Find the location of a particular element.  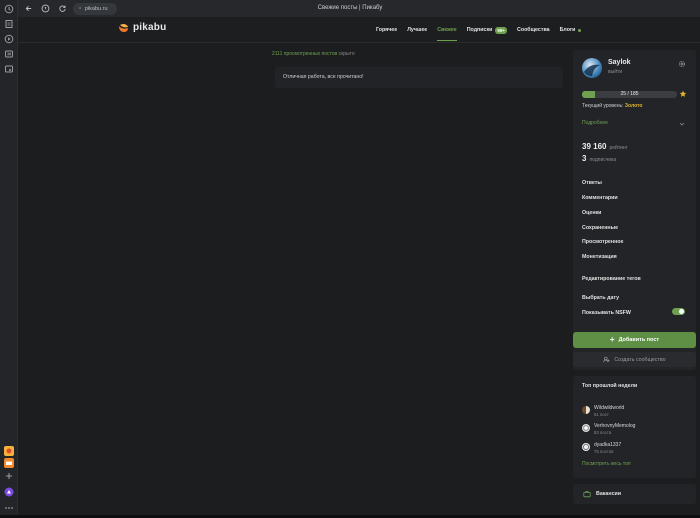

url-text: pikabu.ru is located at coordinates (96, 8).